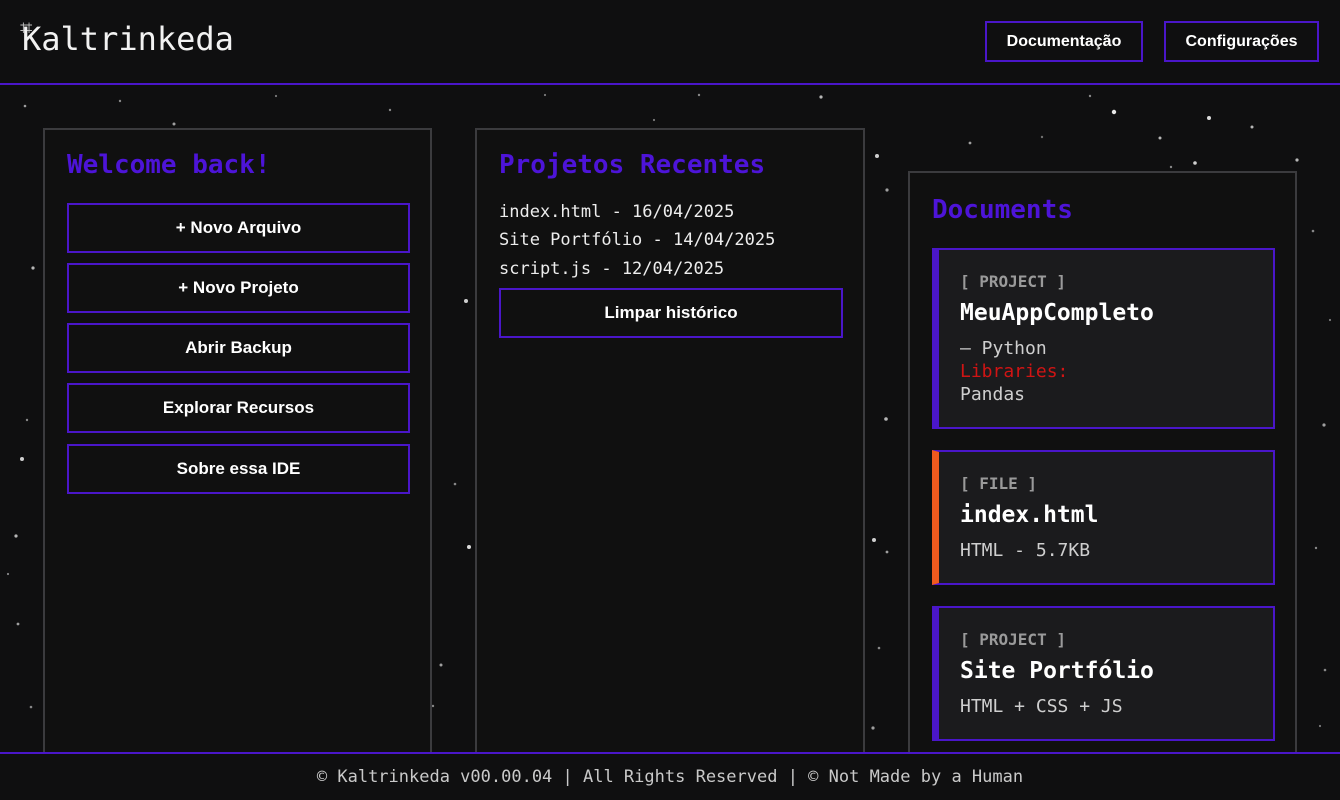  What do you see at coordinates (1103, 517) in the screenshot?
I see `document-card-index-html: [ FILE ] index.html HTML - 5.7KB` at bounding box center [1103, 517].